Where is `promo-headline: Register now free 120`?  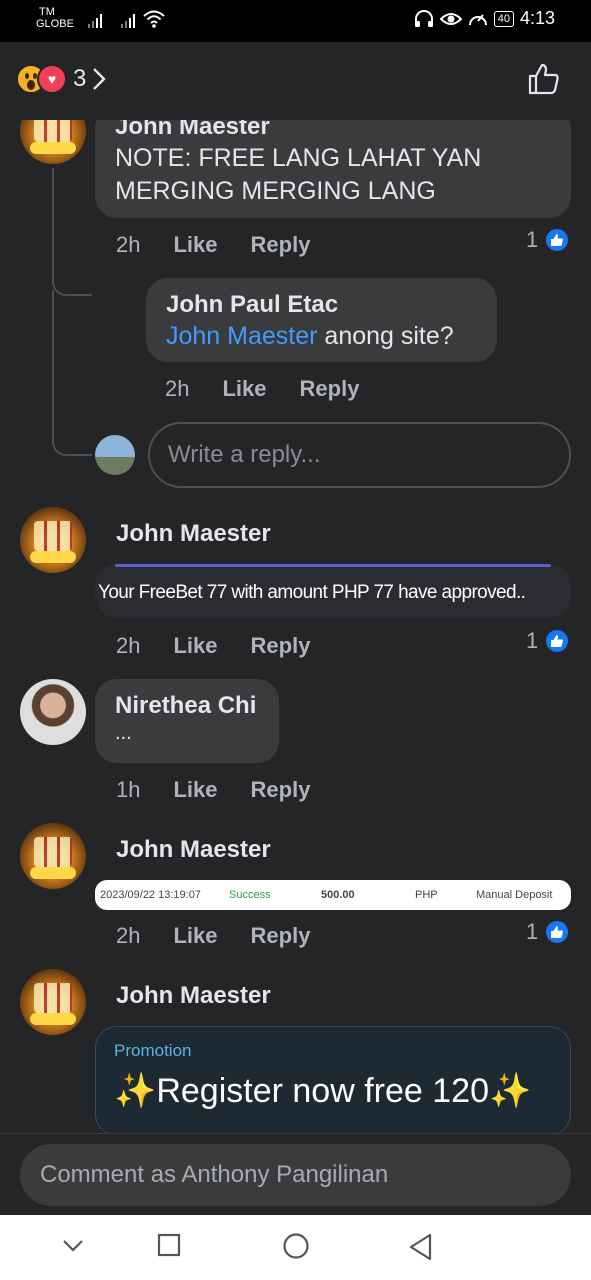
promo-headline: Register now free 120 is located at coordinates (322, 1091).